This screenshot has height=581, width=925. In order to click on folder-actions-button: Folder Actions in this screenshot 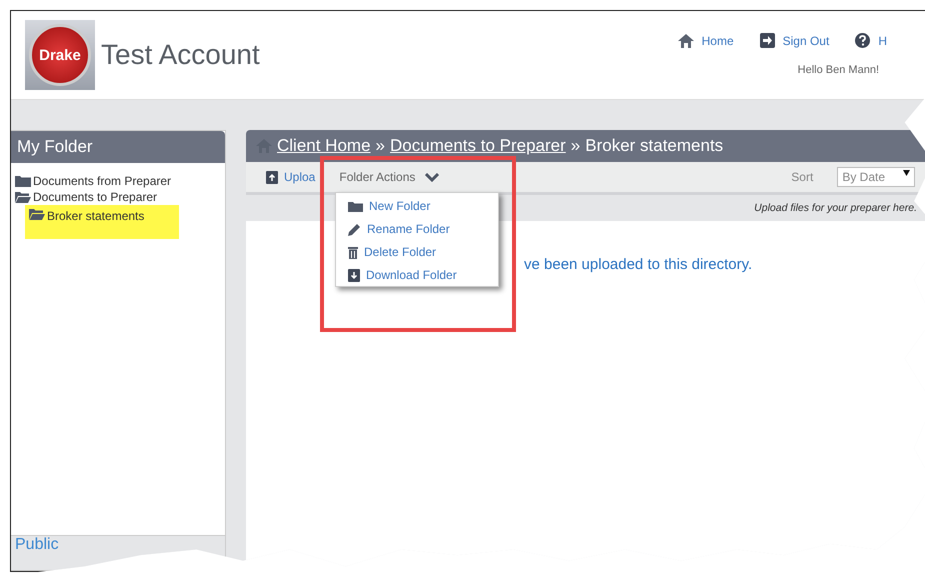, I will do `click(389, 177)`.